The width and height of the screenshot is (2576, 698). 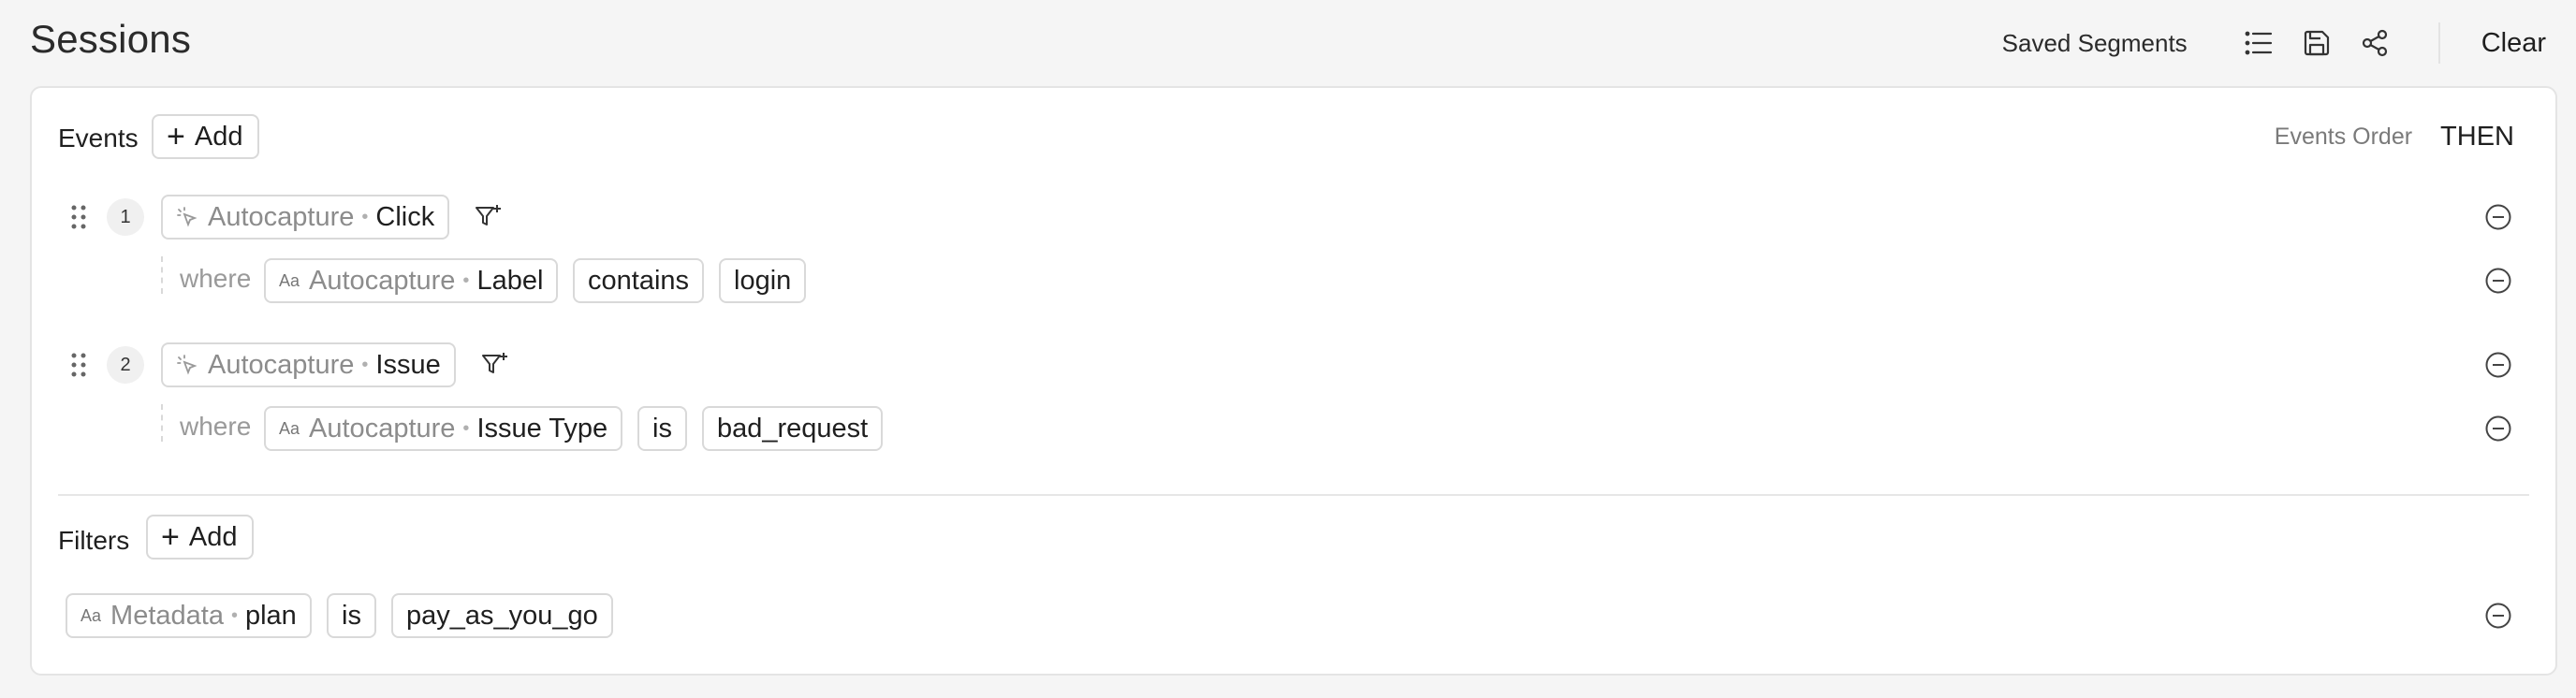 What do you see at coordinates (1293, 495) in the screenshot?
I see `section-divider` at bounding box center [1293, 495].